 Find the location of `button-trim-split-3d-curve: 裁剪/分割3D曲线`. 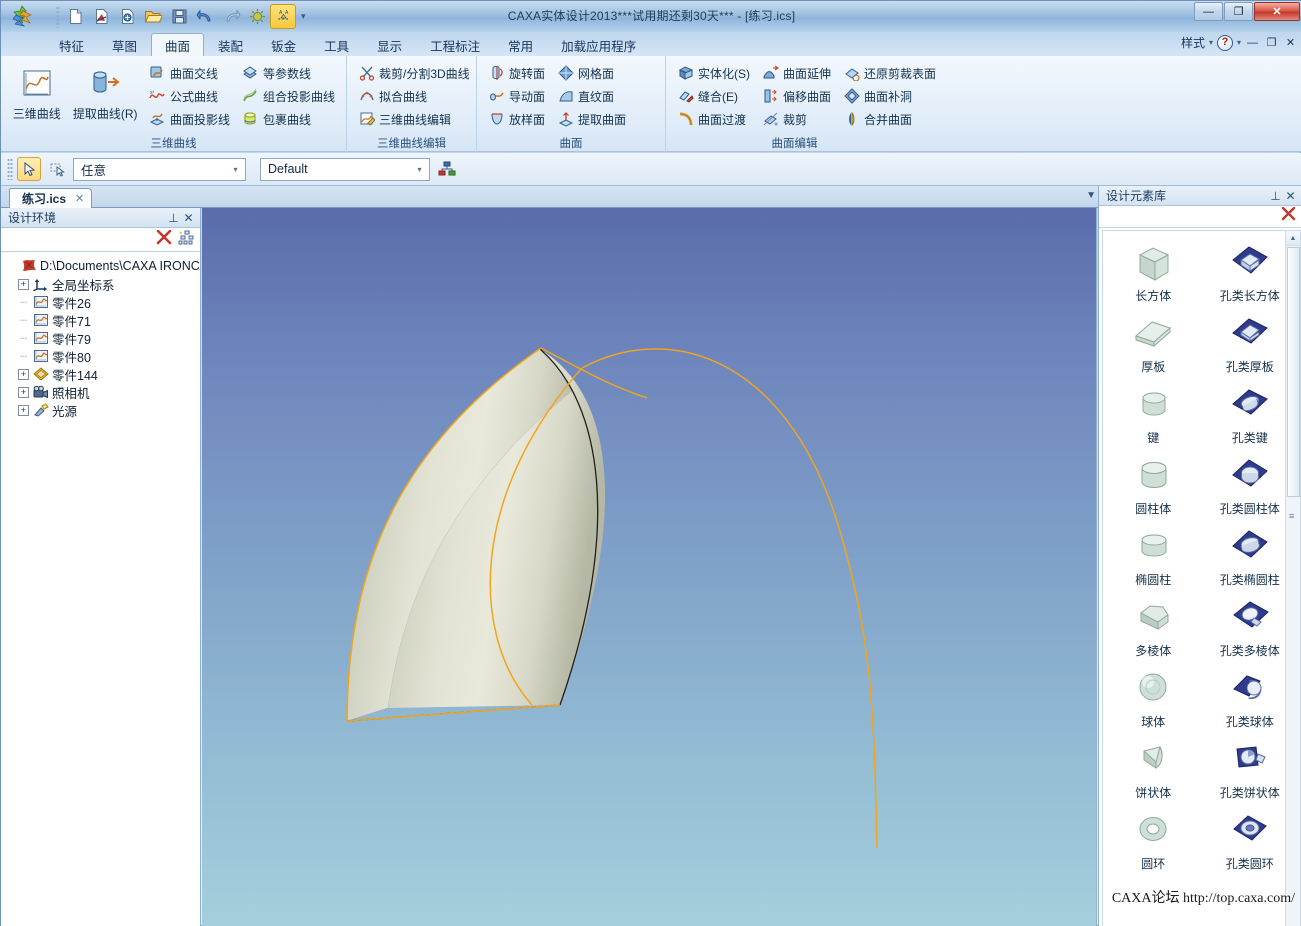

button-trim-split-3d-curve: 裁剪/分割3D曲线 is located at coordinates (414, 73).